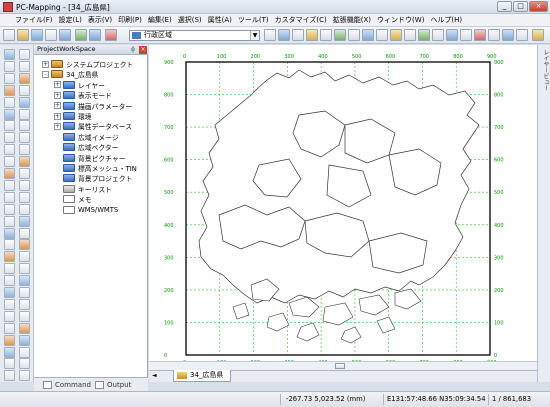 Image resolution: width=550 pixels, height=407 pixels. I want to click on pan-icon, so click(9, 78).